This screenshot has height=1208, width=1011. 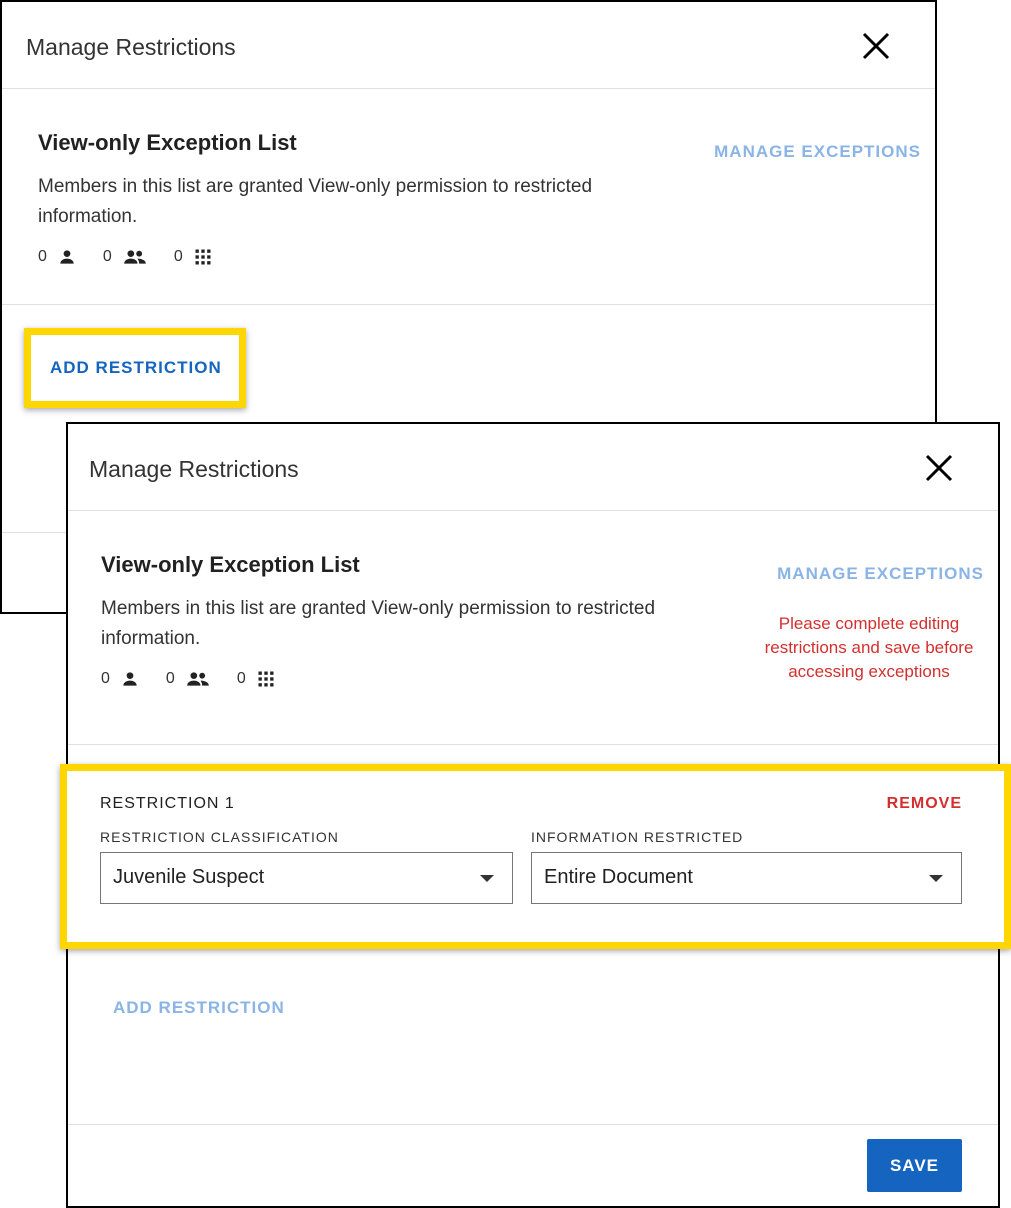 What do you see at coordinates (306, 878) in the screenshot?
I see `classification-select: Juvenile Suspect` at bounding box center [306, 878].